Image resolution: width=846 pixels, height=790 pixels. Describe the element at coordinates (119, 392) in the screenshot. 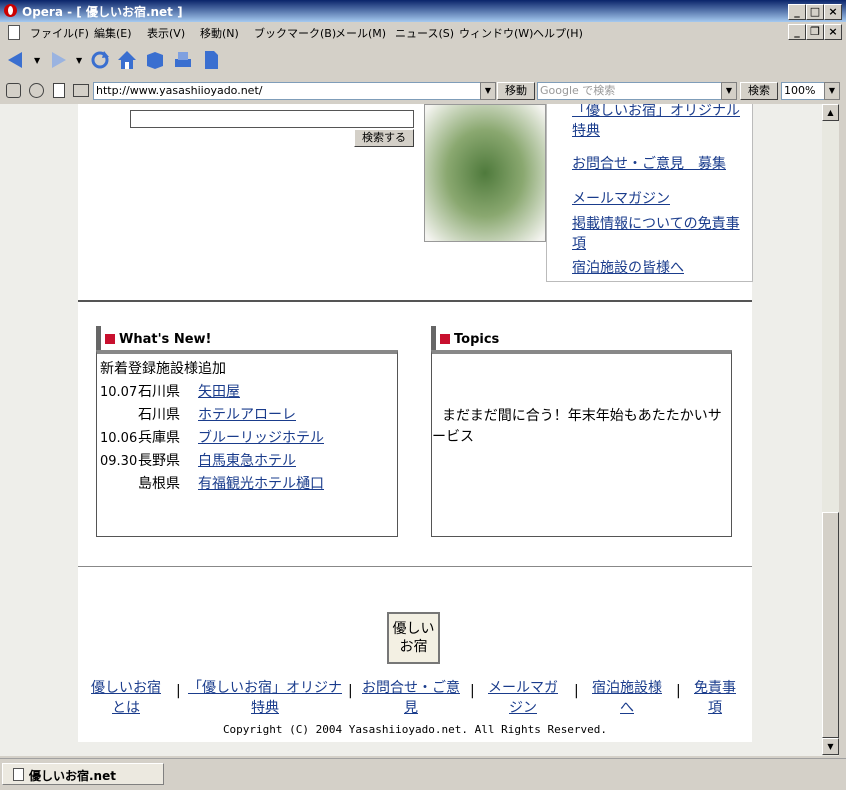

I see `news-date: 10.07` at that location.